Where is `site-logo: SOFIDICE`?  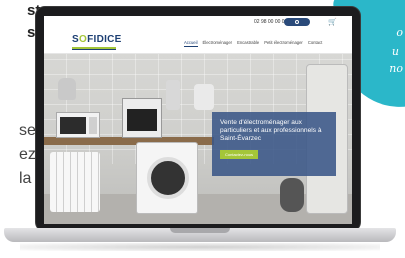
site-logo: SOFIDICE is located at coordinates (97, 39).